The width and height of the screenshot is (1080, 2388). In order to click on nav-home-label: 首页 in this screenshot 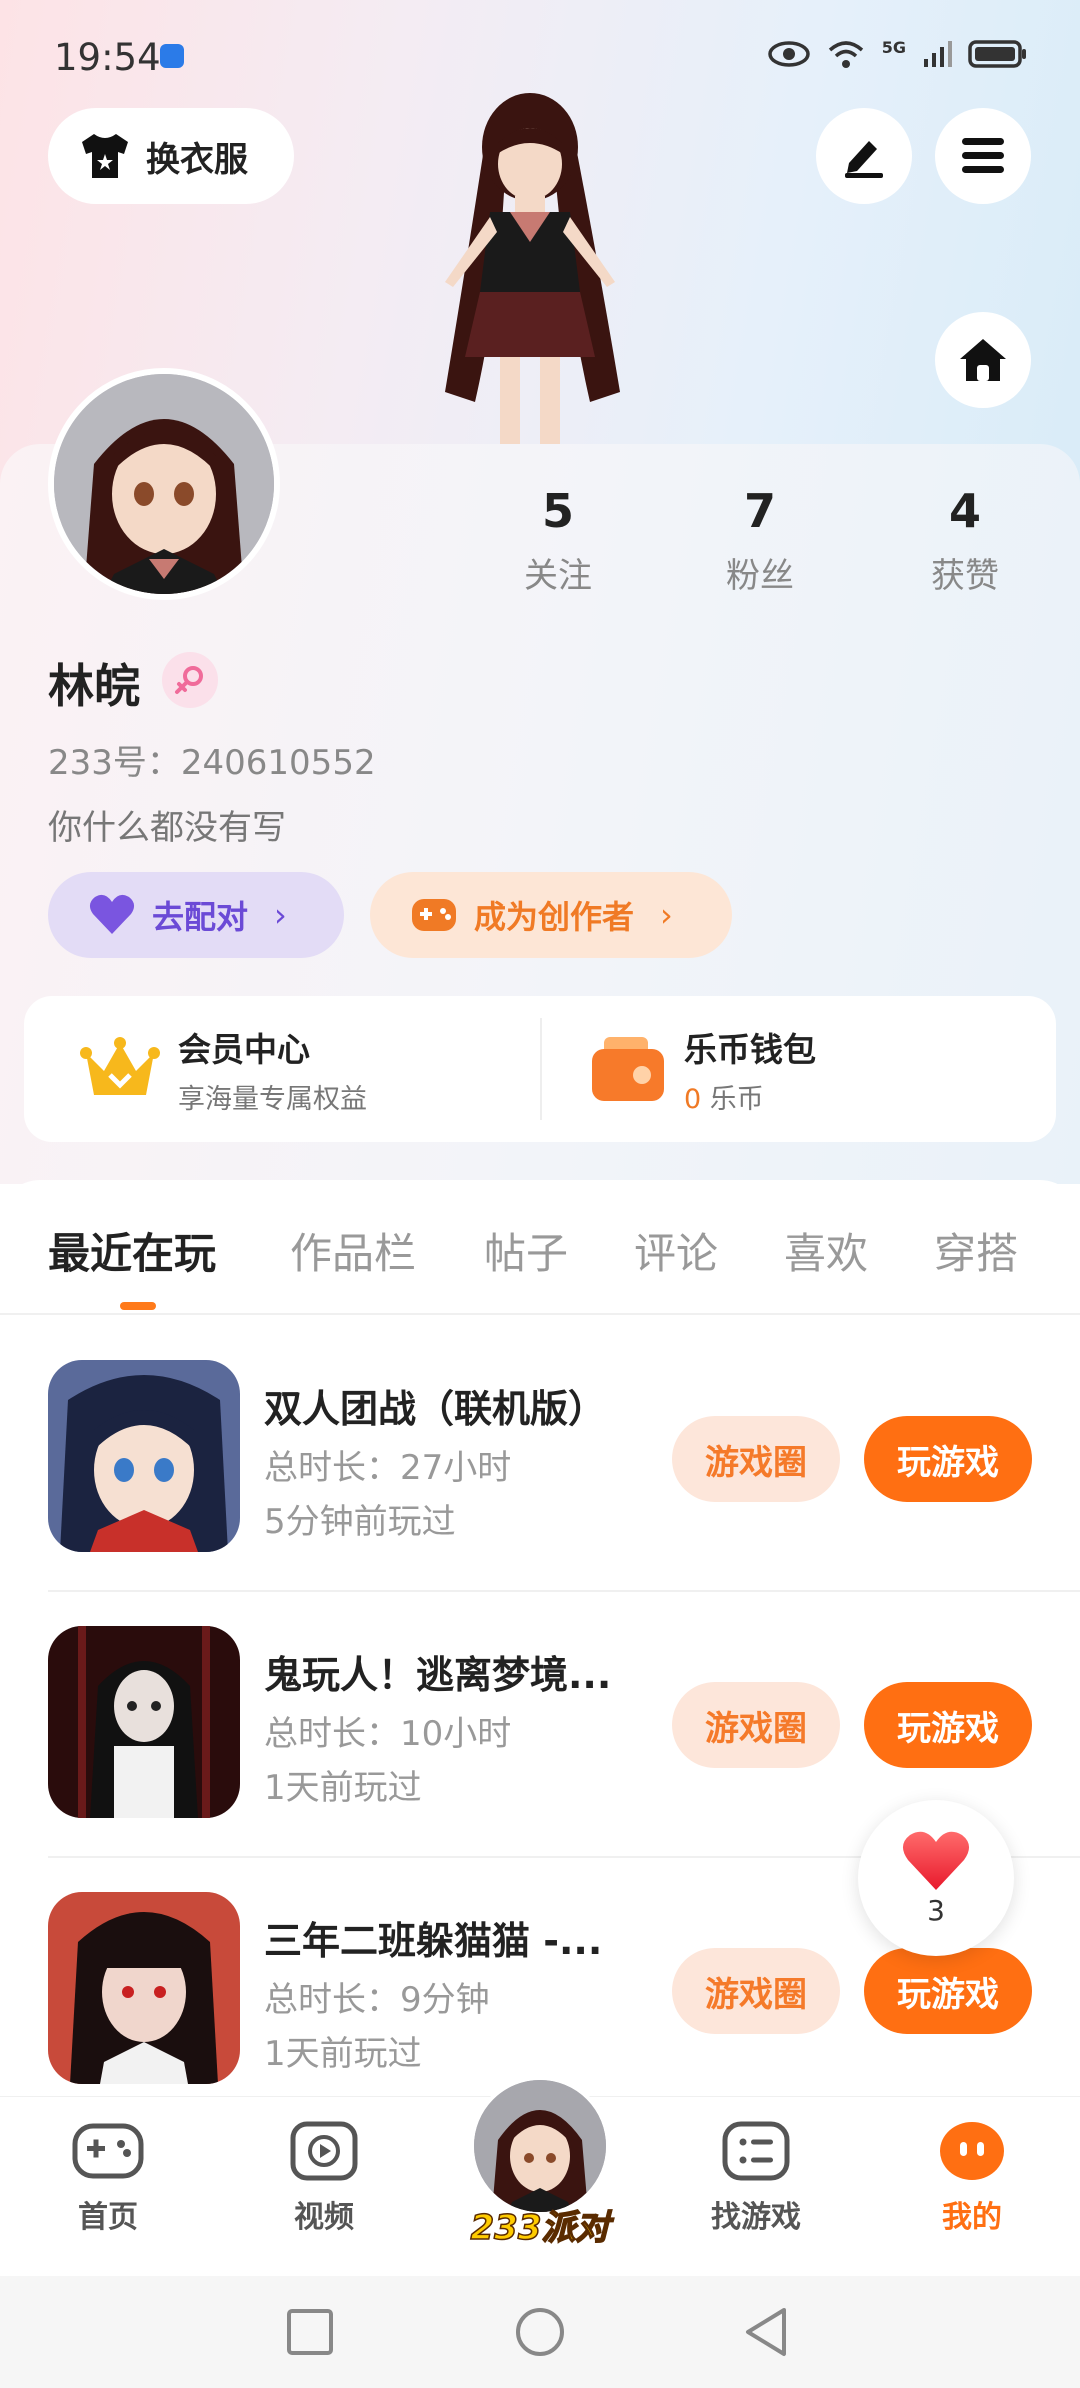, I will do `click(108, 2217)`.